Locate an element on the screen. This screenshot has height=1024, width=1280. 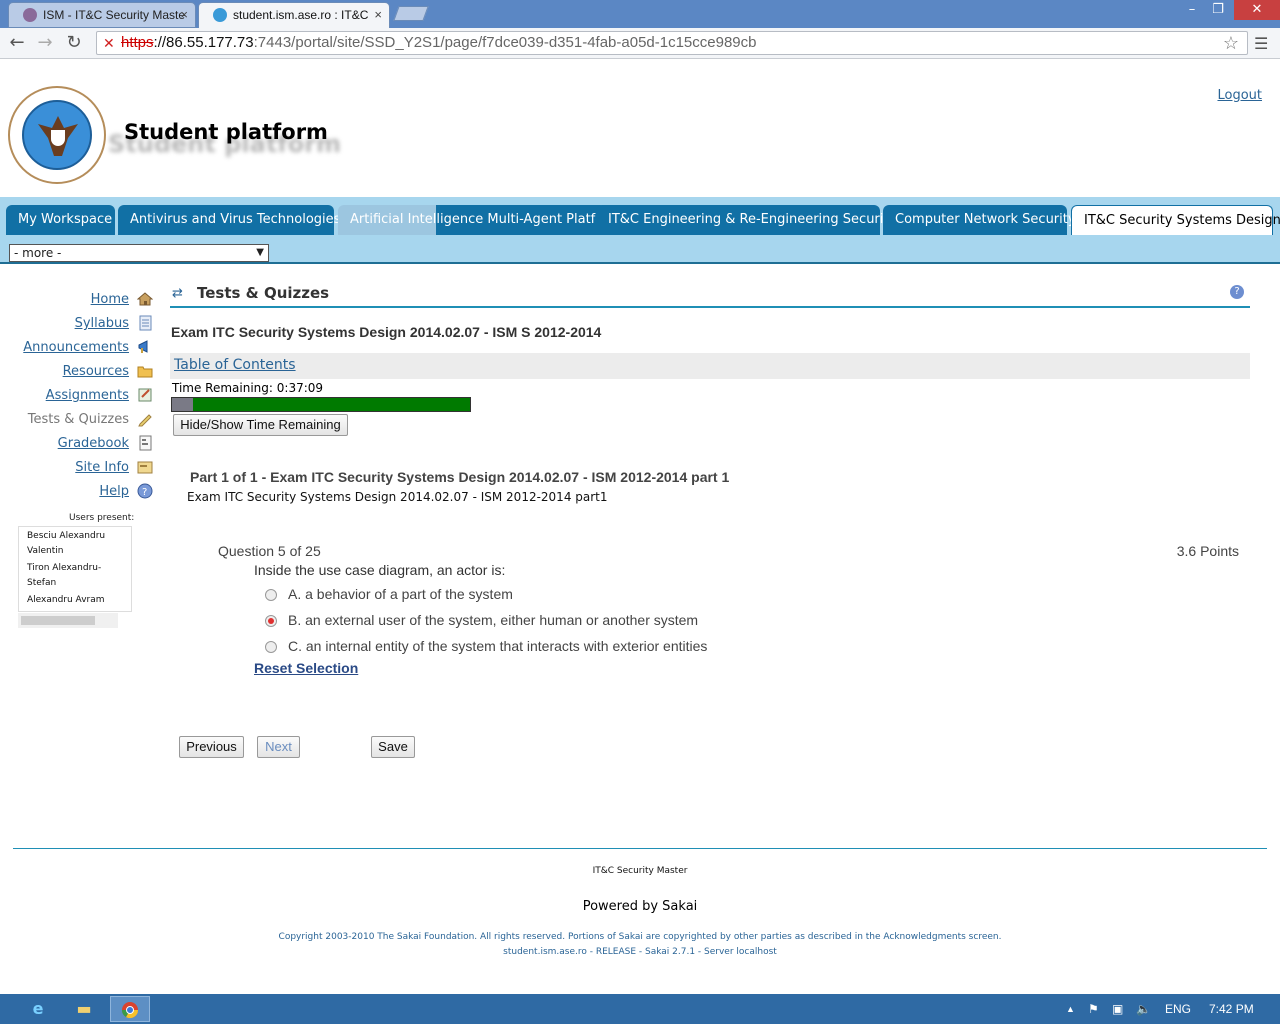
more-sites-select: - more - ▼ is located at coordinates (139, 253).